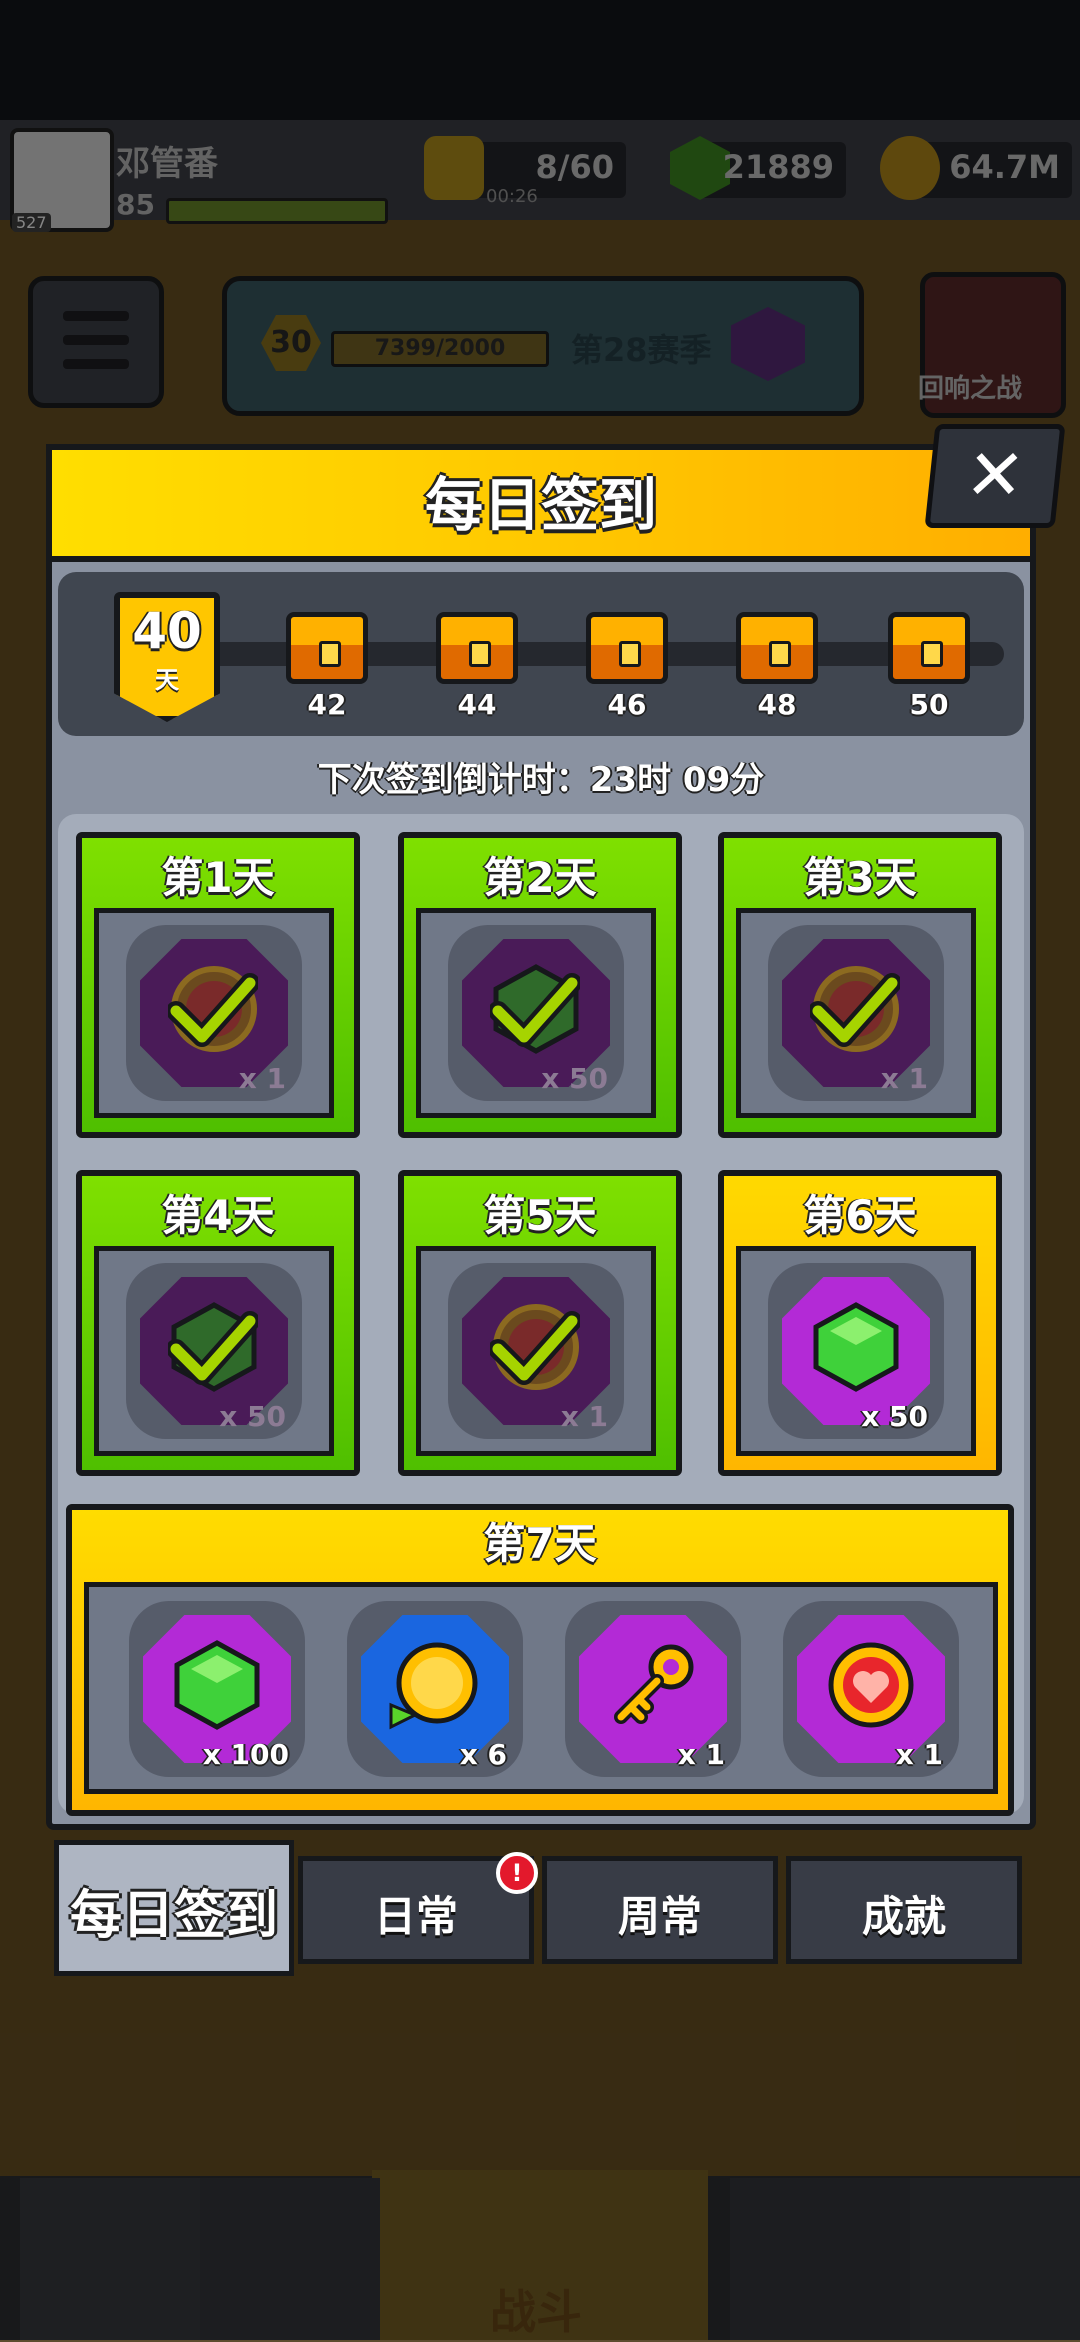  What do you see at coordinates (627, 704) in the screenshot?
I see `milestone-day: 46` at bounding box center [627, 704].